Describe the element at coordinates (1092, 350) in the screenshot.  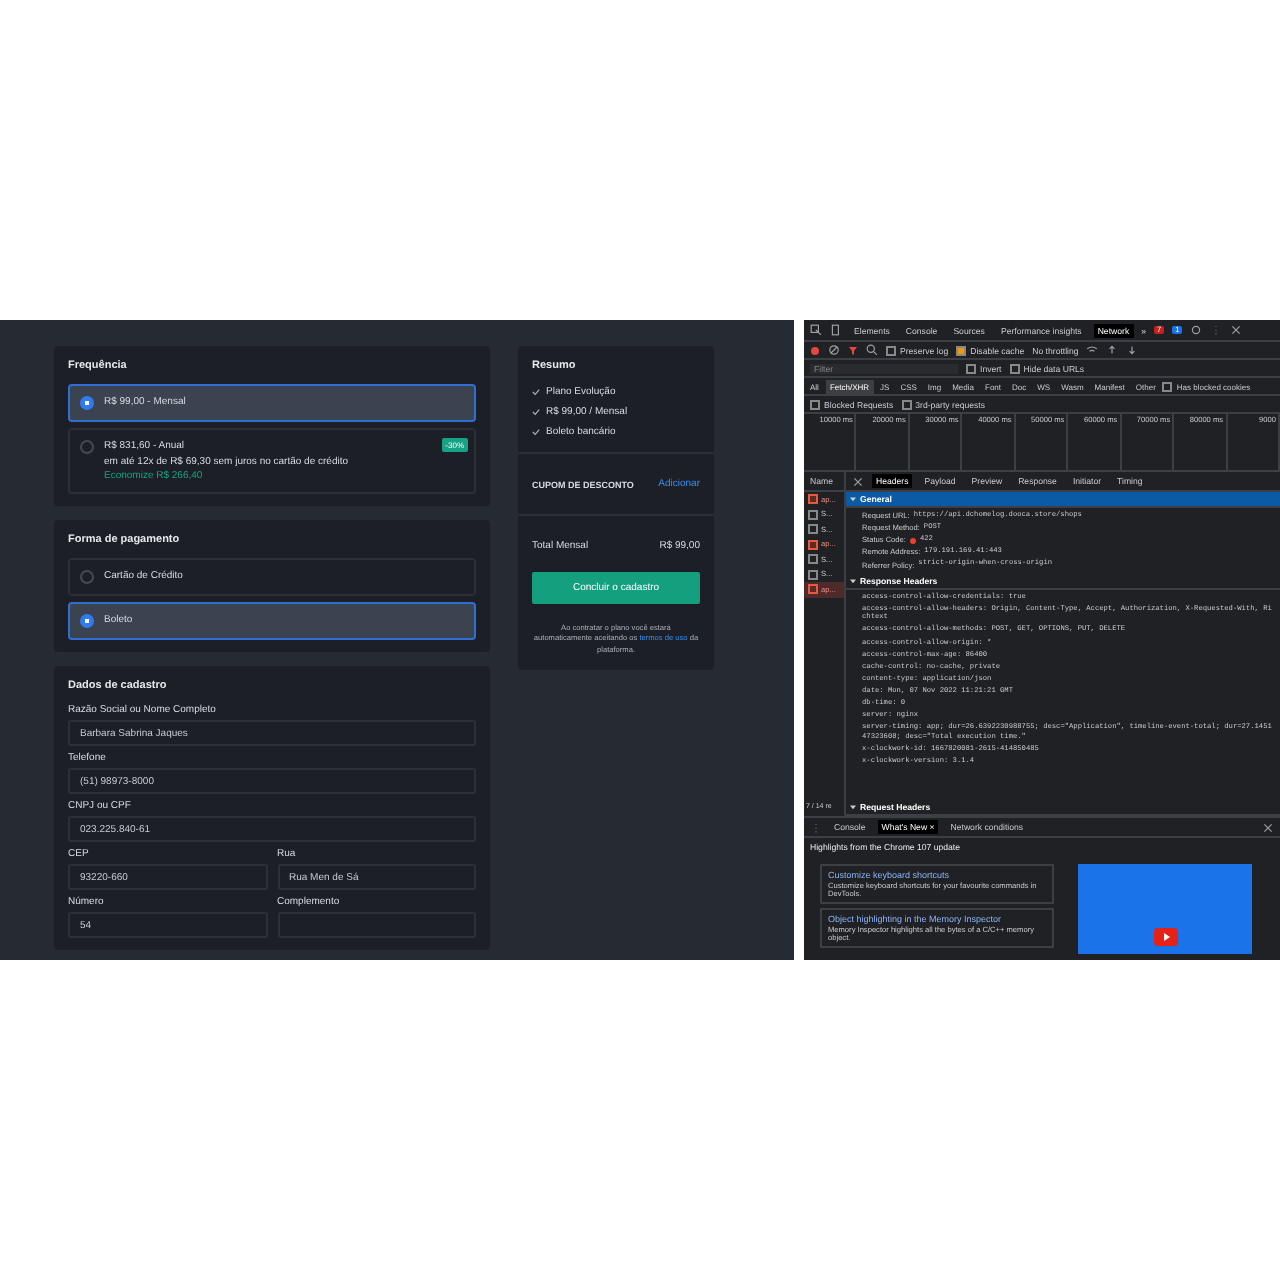
I see `wifi-icon` at that location.